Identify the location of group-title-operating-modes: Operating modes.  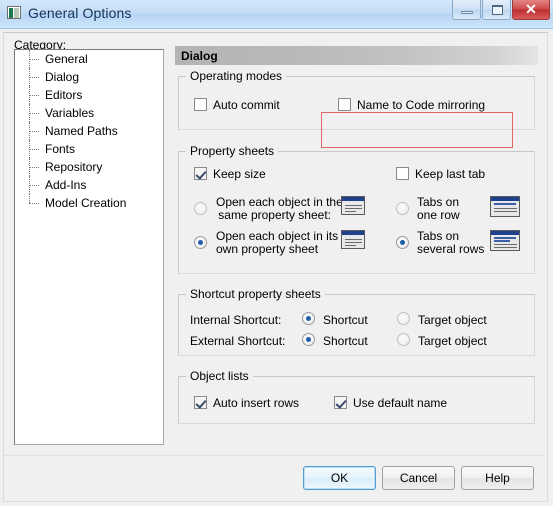
(236, 76).